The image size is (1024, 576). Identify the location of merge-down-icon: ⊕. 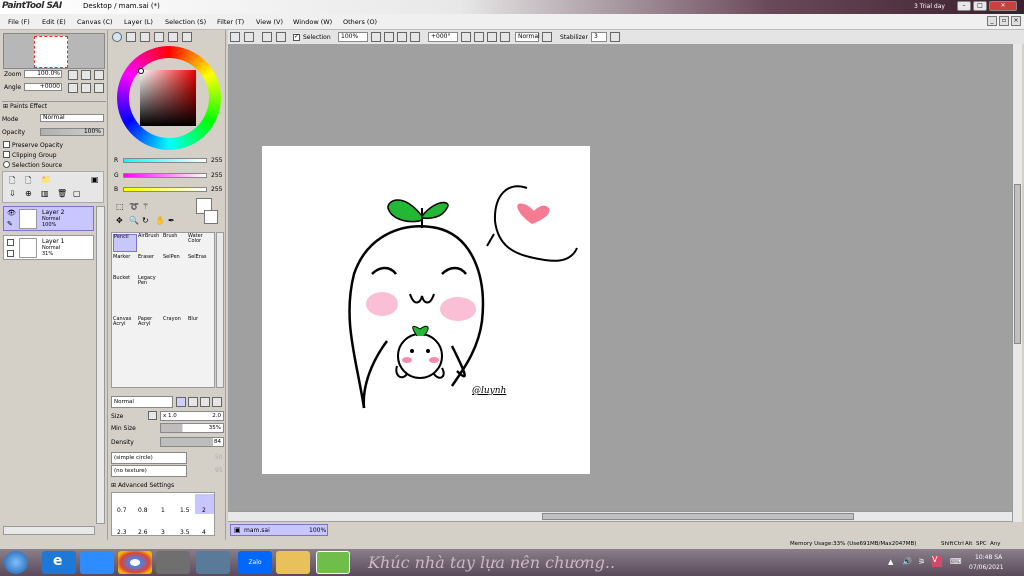
(28, 193).